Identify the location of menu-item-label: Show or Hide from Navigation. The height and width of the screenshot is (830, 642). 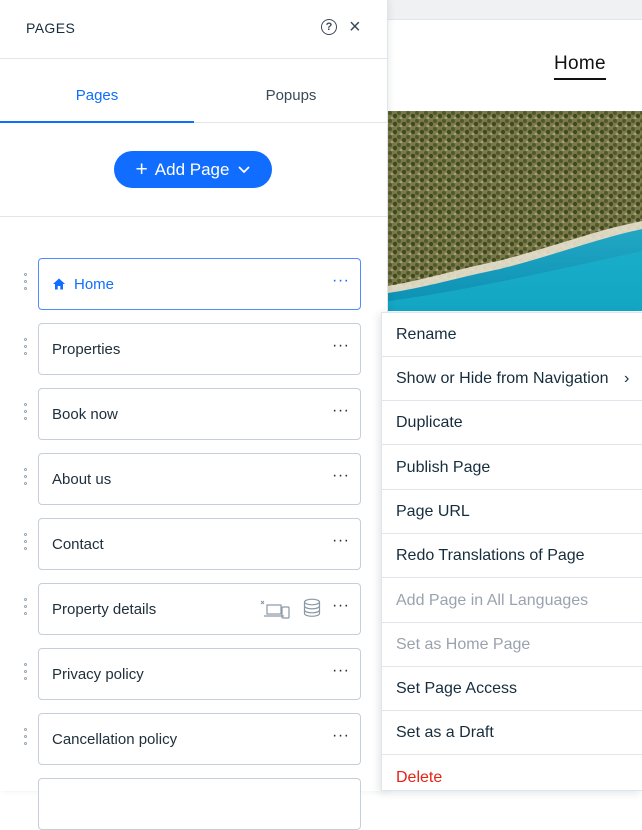
(502, 378).